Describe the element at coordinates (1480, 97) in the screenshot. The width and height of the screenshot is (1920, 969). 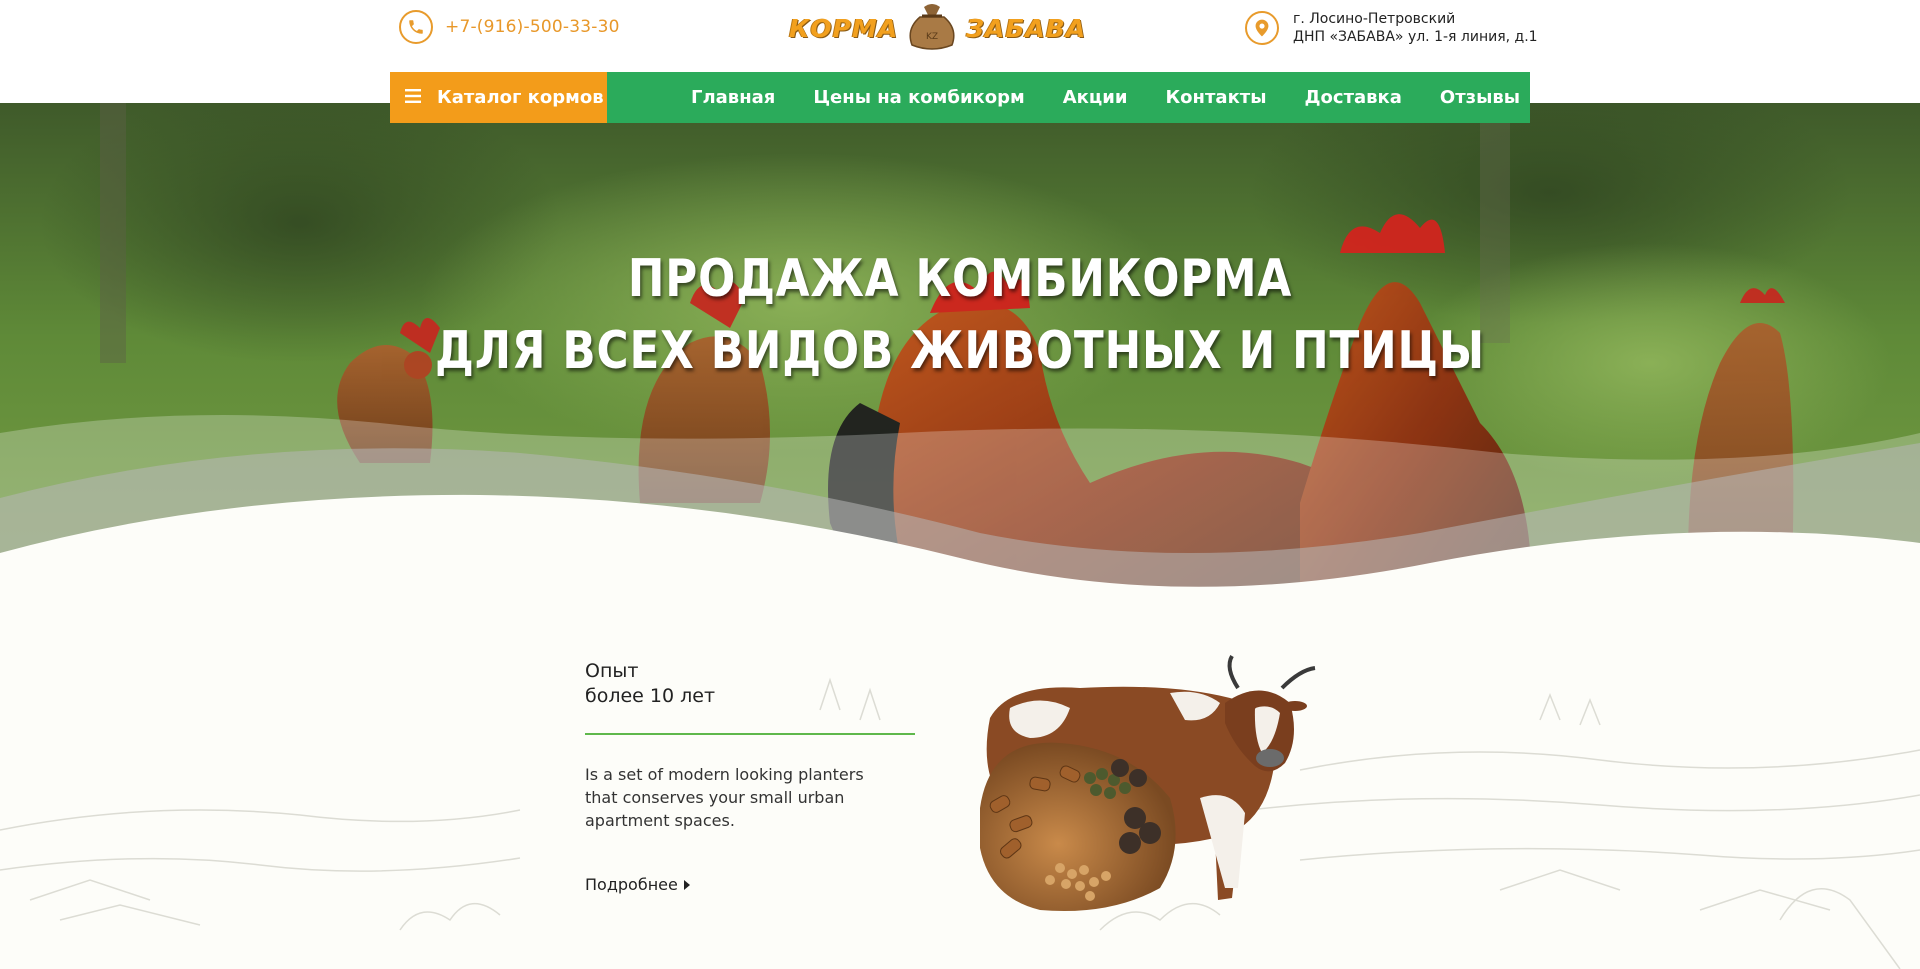
I see `nav-item-reviews: Отзывы` at that location.